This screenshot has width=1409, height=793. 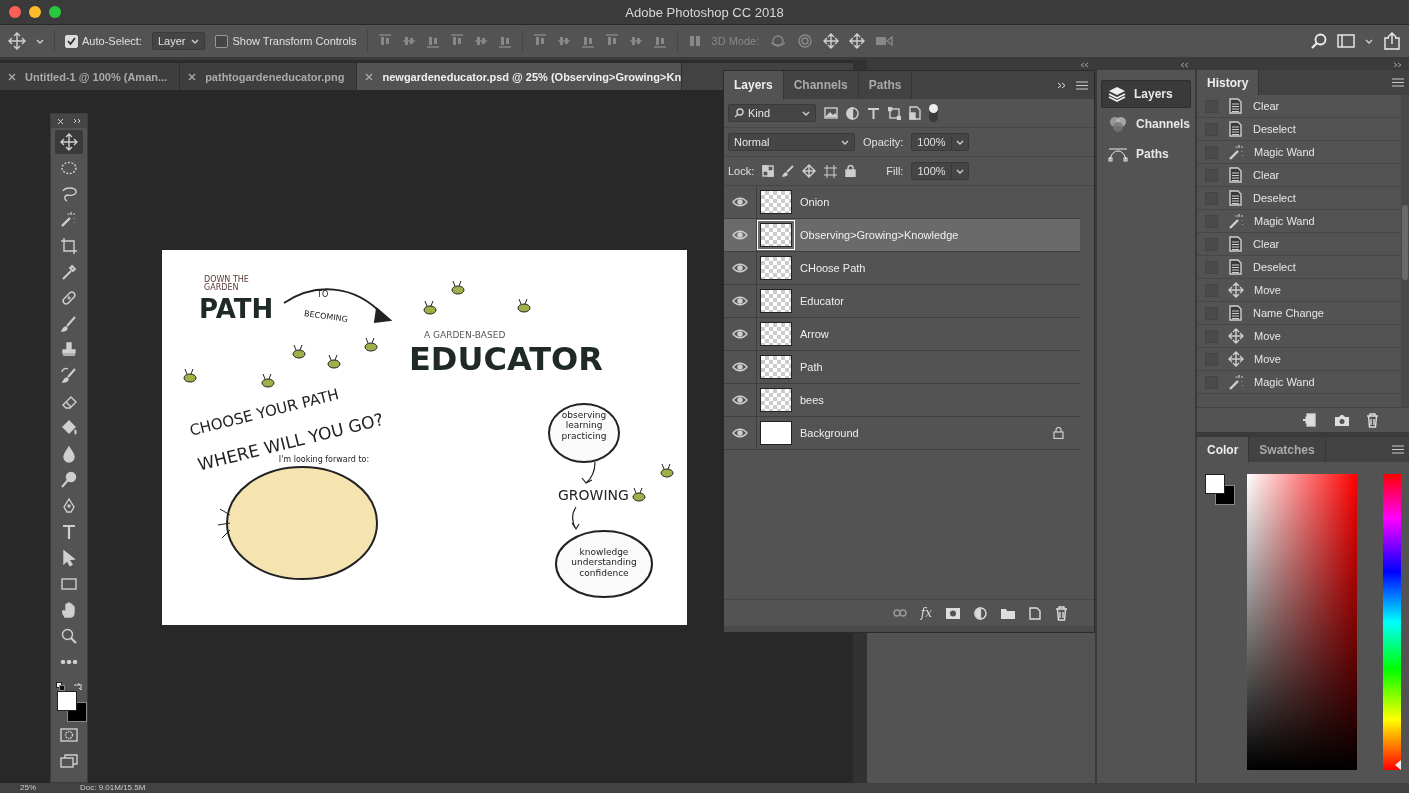 What do you see at coordinates (1392, 622) in the screenshot?
I see `hue-slider` at bounding box center [1392, 622].